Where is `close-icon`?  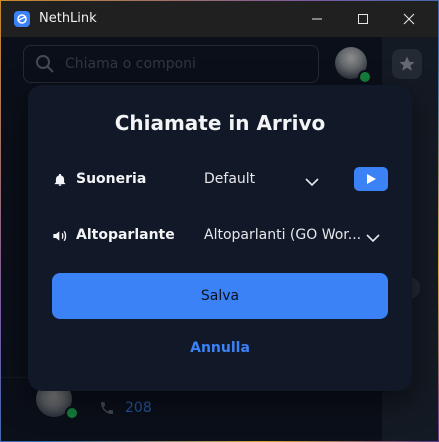 close-icon is located at coordinates (409, 19).